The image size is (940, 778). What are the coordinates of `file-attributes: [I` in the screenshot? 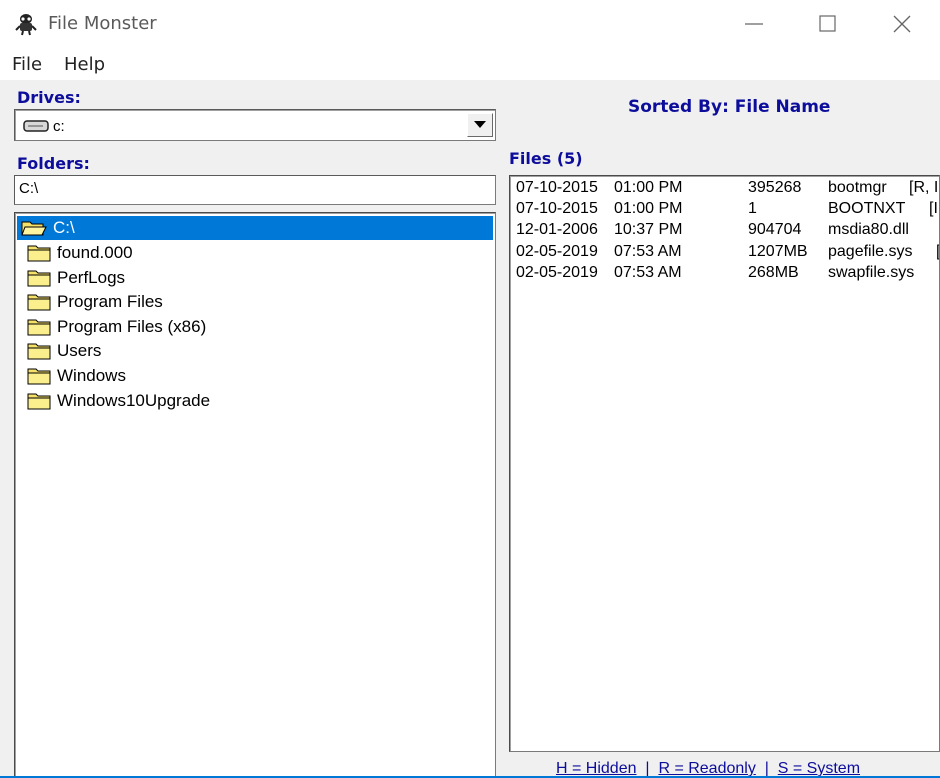 It's located at (933, 208).